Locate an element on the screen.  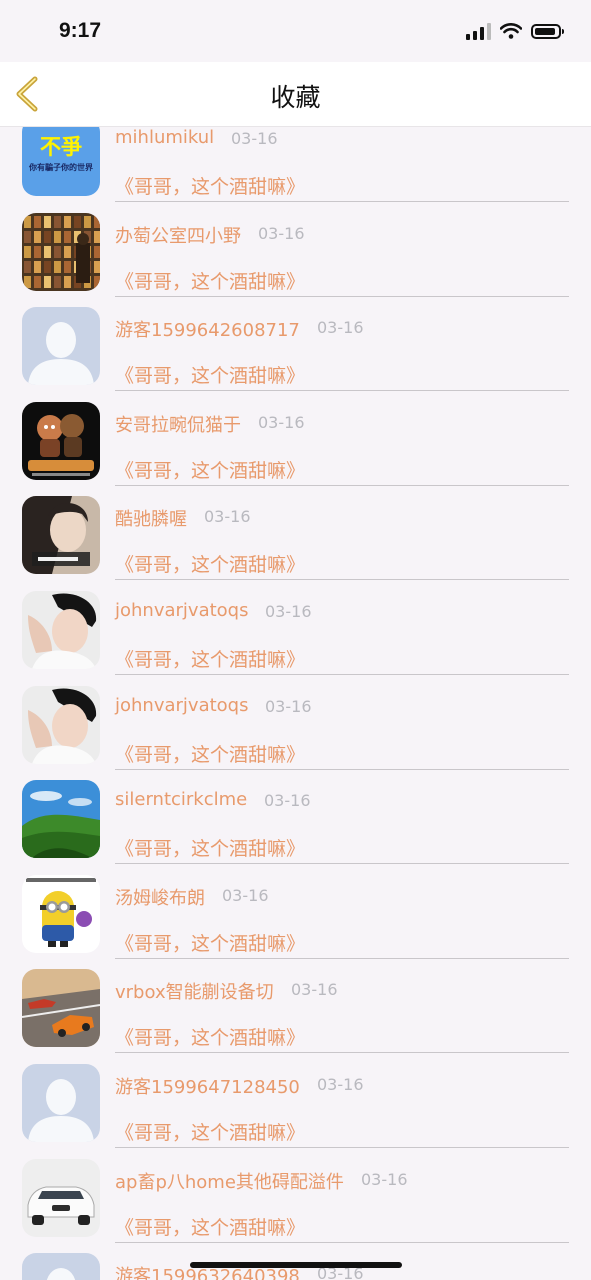
minion-avatar is located at coordinates (61, 913).